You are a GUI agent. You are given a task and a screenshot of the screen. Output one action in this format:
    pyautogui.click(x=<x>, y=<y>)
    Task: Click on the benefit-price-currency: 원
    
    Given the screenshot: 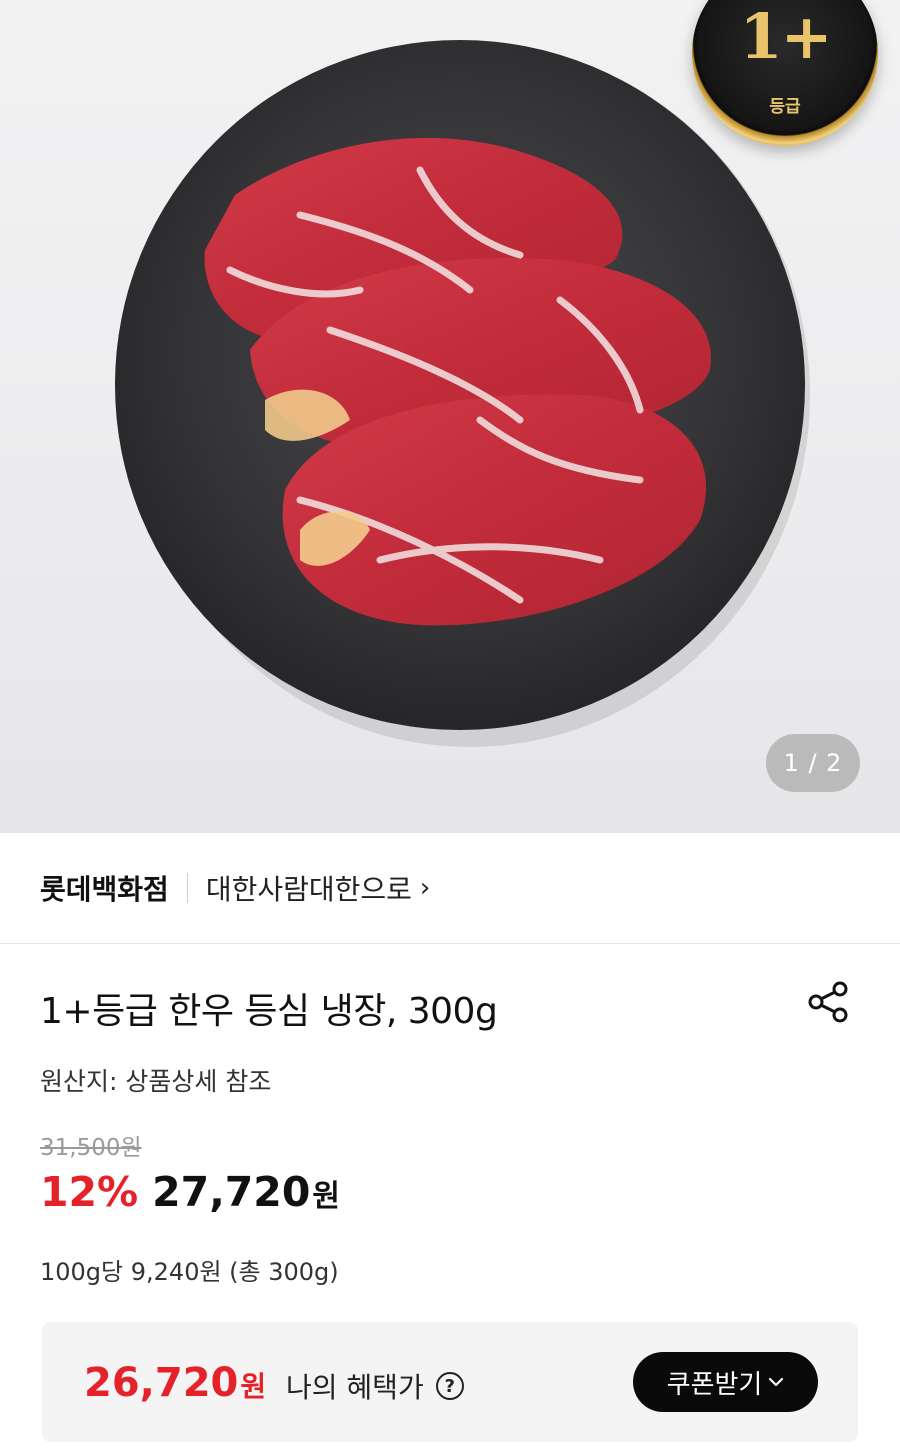 What is the action you would take?
    pyautogui.click(x=253, y=1386)
    